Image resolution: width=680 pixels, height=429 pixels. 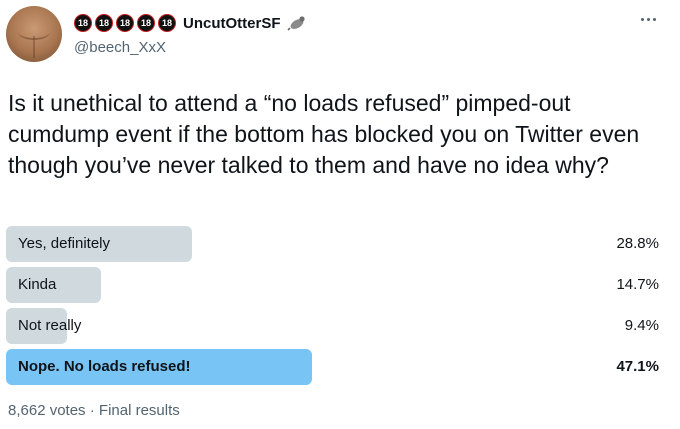 I want to click on poll-option: Kinda 14.7%, so click(x=337, y=285).